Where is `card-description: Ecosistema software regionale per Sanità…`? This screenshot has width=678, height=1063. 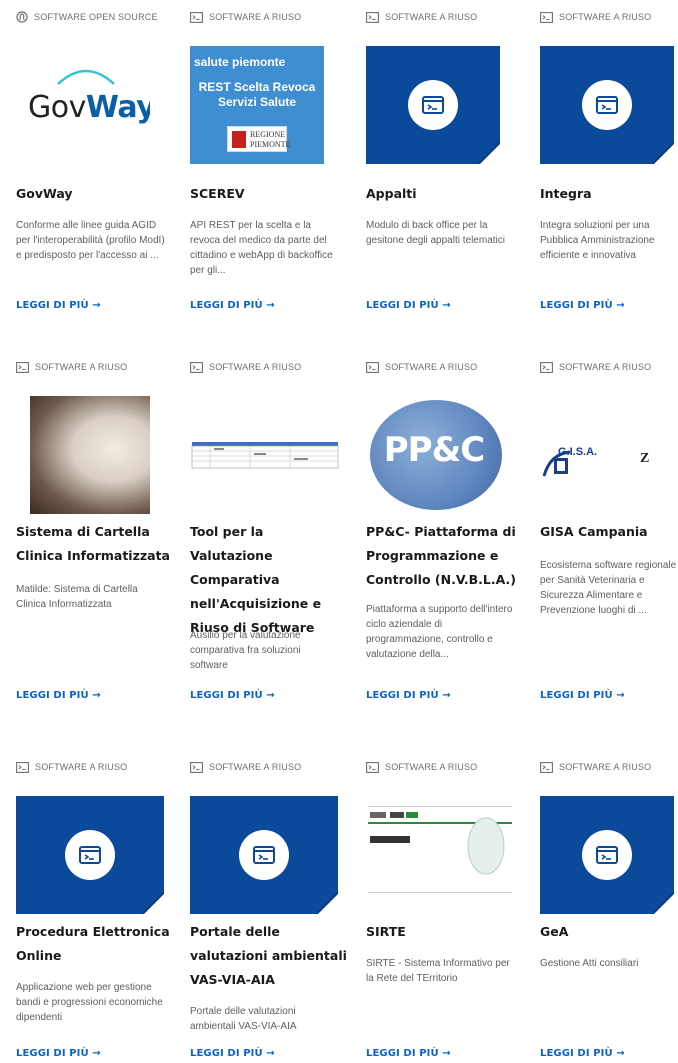 card-description: Ecosistema software regionale per Sanità… is located at coordinates (608, 588).